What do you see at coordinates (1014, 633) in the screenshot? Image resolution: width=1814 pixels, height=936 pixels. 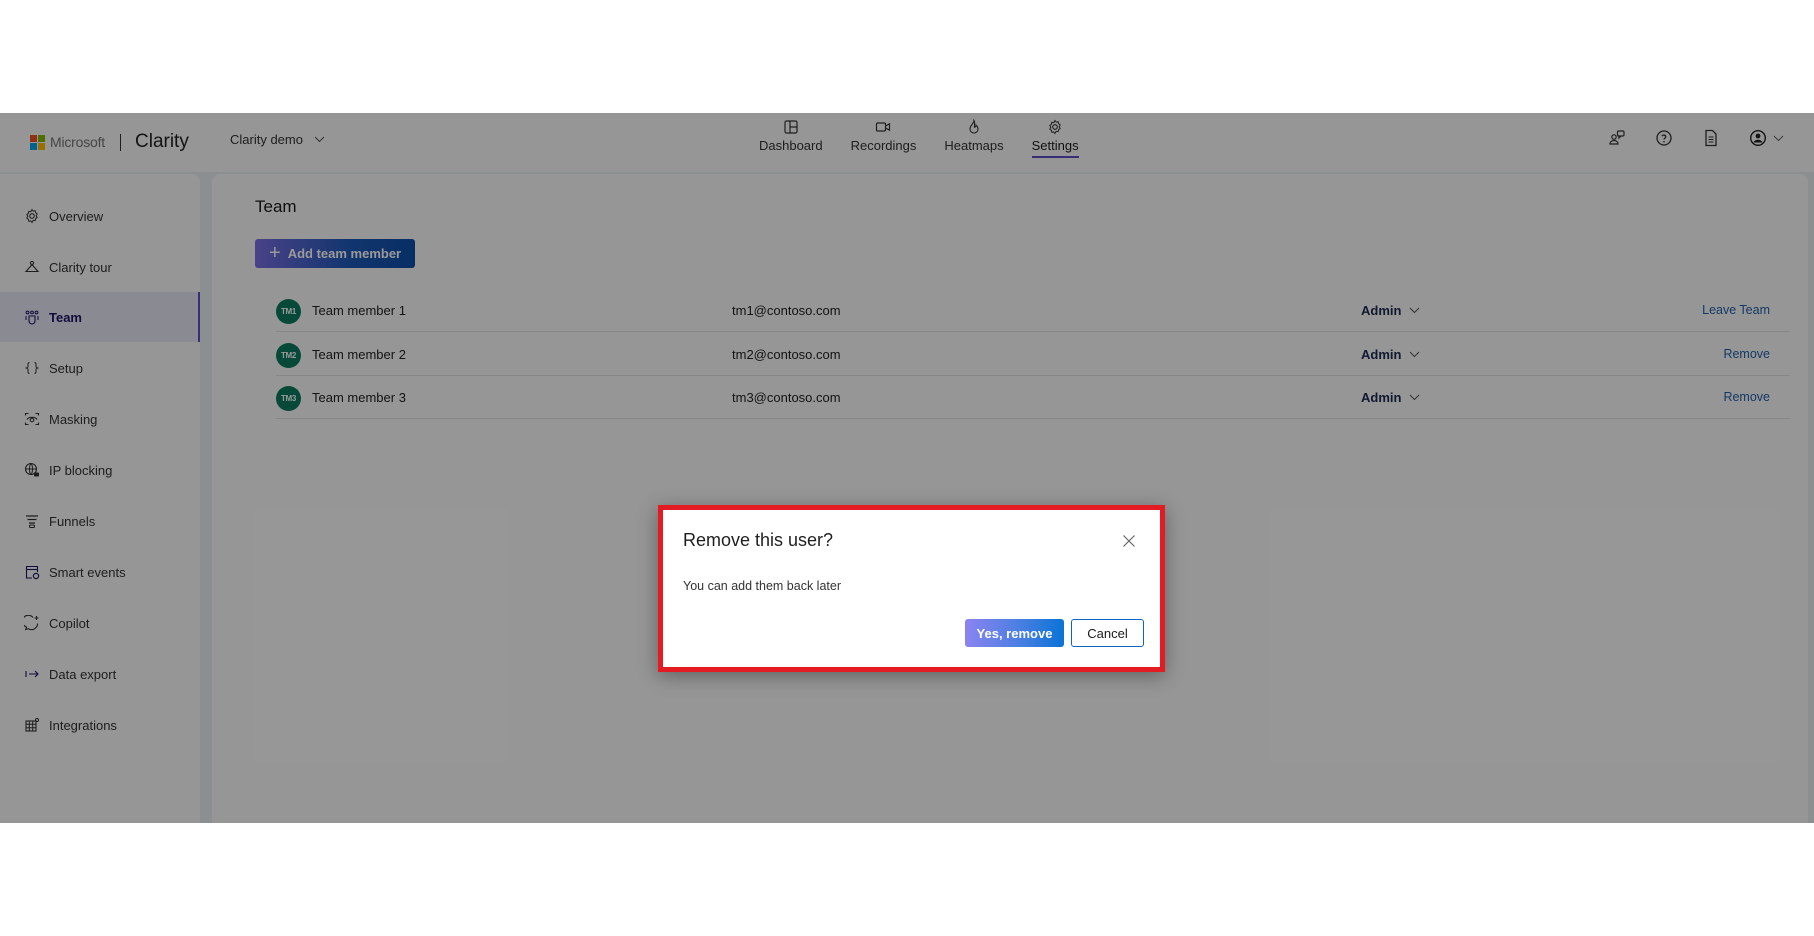 I see `confirm-remove-button: Yes, remove` at bounding box center [1014, 633].